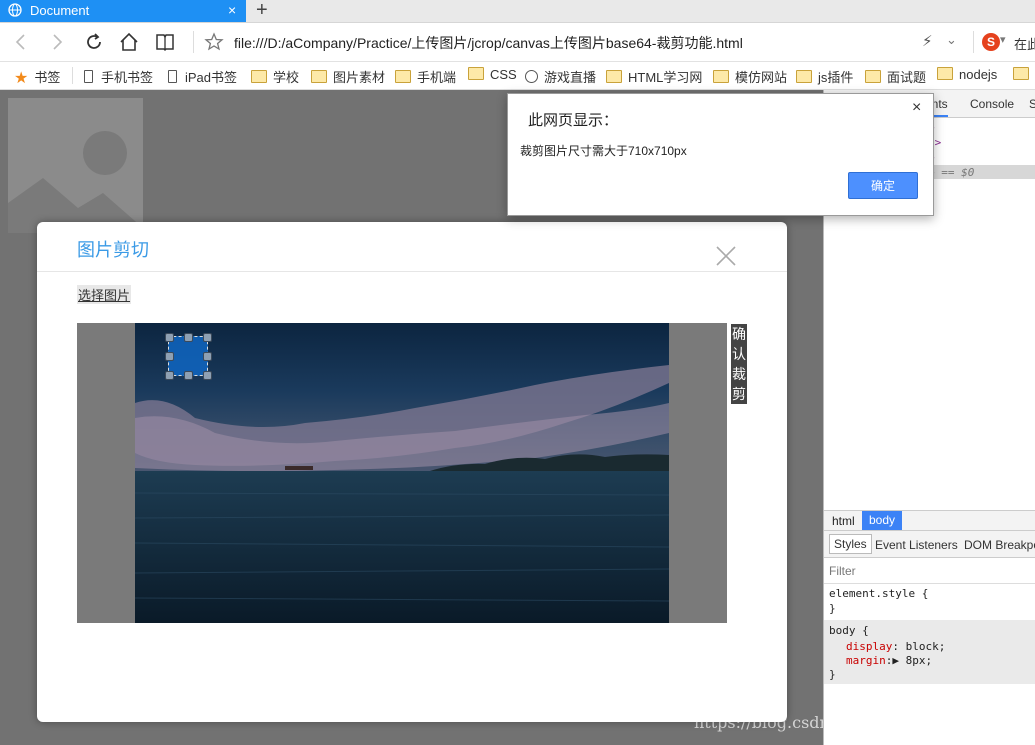 The height and width of the screenshot is (745, 1035). Describe the element at coordinates (824, 76) in the screenshot. I see `bookmark-item: js插件` at that location.